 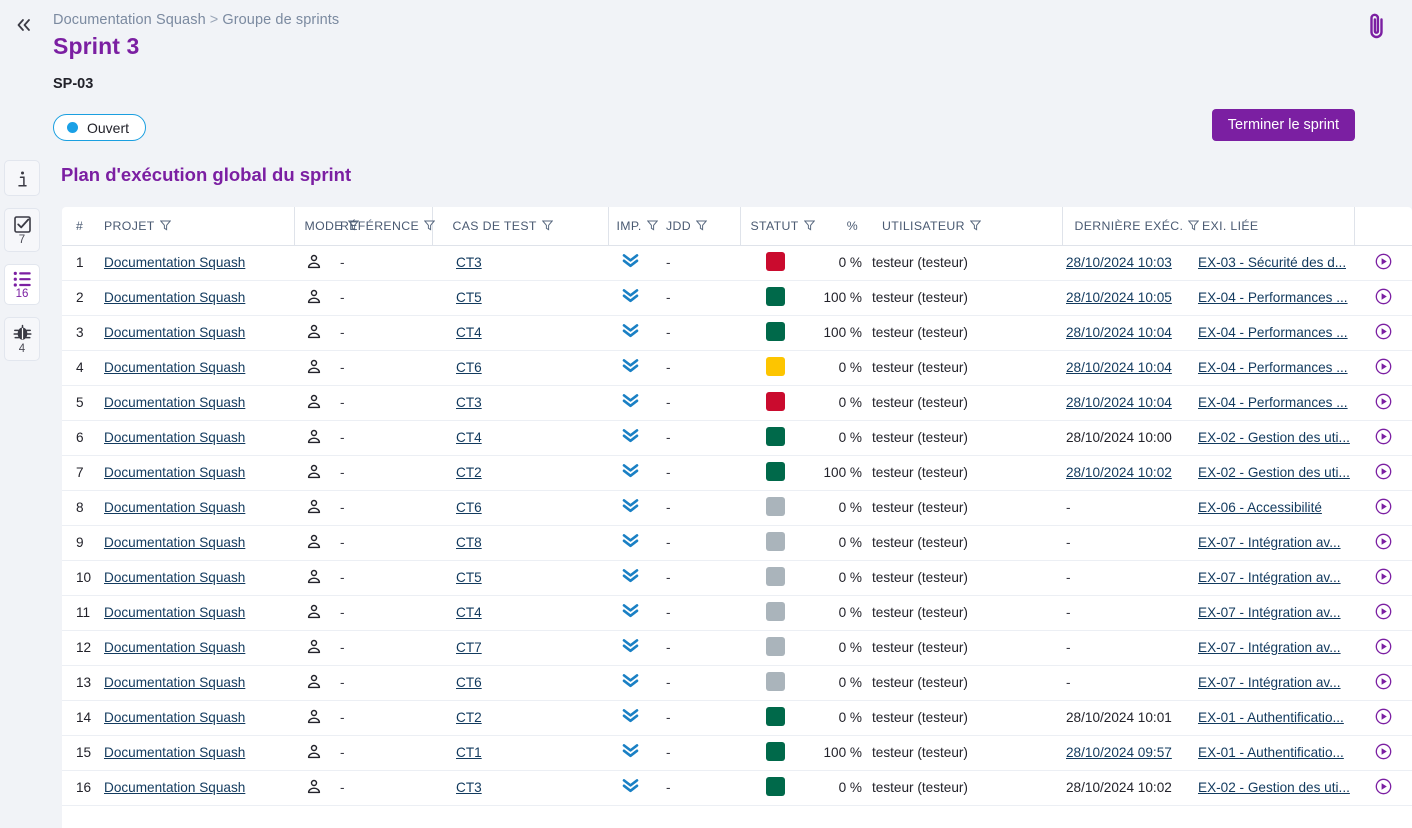 I want to click on breadcrumb-root: Documentation Squash, so click(x=129, y=20).